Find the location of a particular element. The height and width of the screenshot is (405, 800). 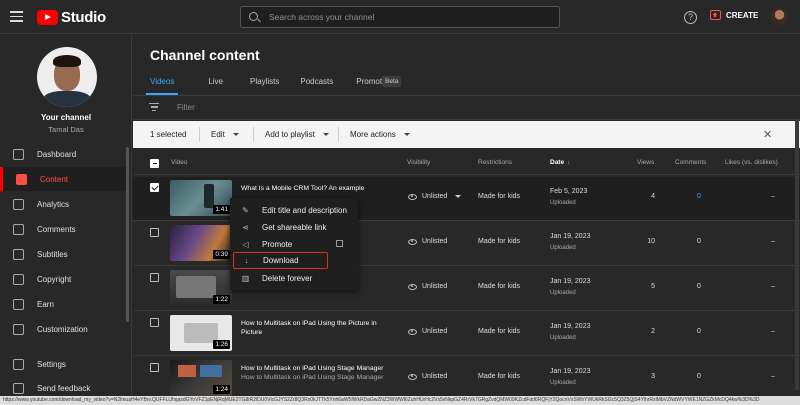

sidebar-scrollbar is located at coordinates (127, 234).